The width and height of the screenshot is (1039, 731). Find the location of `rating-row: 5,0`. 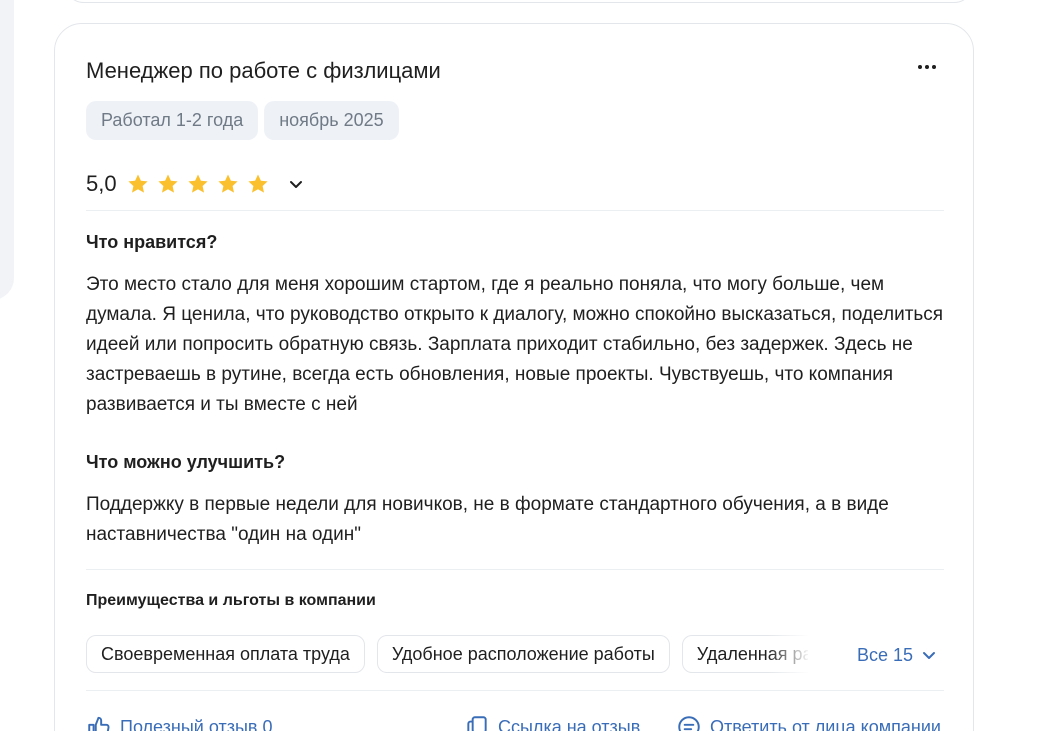

rating-row: 5,0 is located at coordinates (197, 184).